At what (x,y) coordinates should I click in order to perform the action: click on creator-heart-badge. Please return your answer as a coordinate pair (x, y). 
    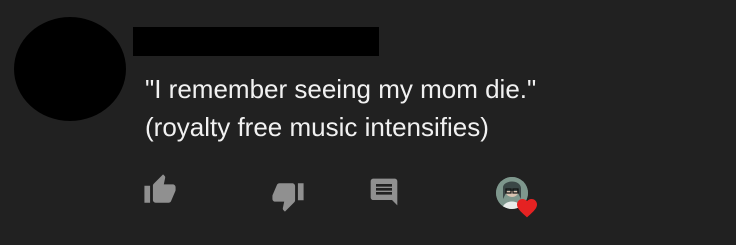
    Looking at the image, I should click on (518, 198).